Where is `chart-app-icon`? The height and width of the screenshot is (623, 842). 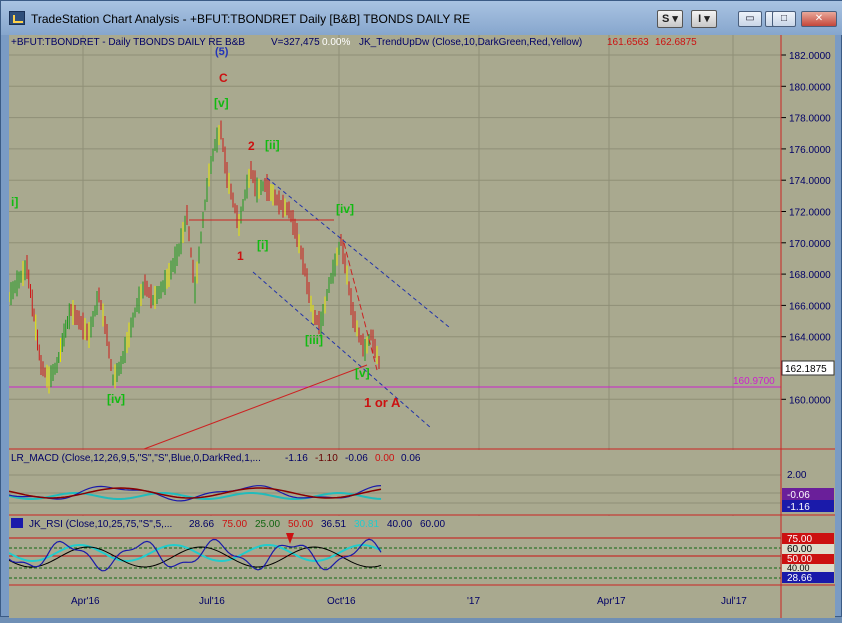 chart-app-icon is located at coordinates (17, 18).